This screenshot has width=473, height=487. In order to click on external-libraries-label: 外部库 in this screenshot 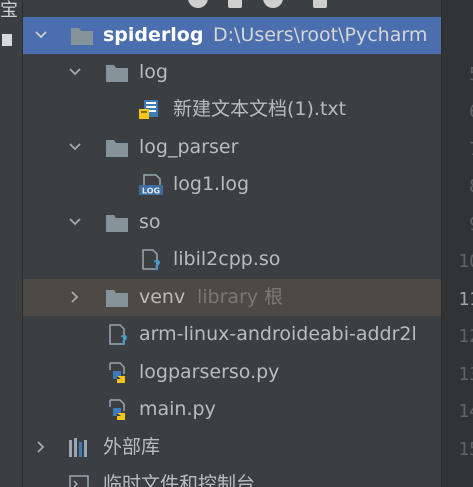, I will do `click(132, 447)`.